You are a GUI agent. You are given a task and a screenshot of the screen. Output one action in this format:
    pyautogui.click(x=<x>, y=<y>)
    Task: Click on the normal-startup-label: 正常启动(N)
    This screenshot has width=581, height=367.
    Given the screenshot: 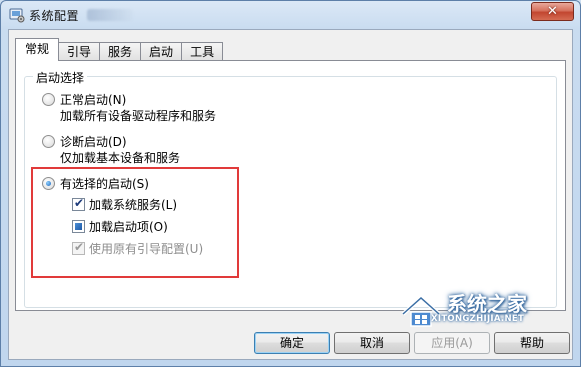 What is the action you would take?
    pyautogui.click(x=93, y=99)
    